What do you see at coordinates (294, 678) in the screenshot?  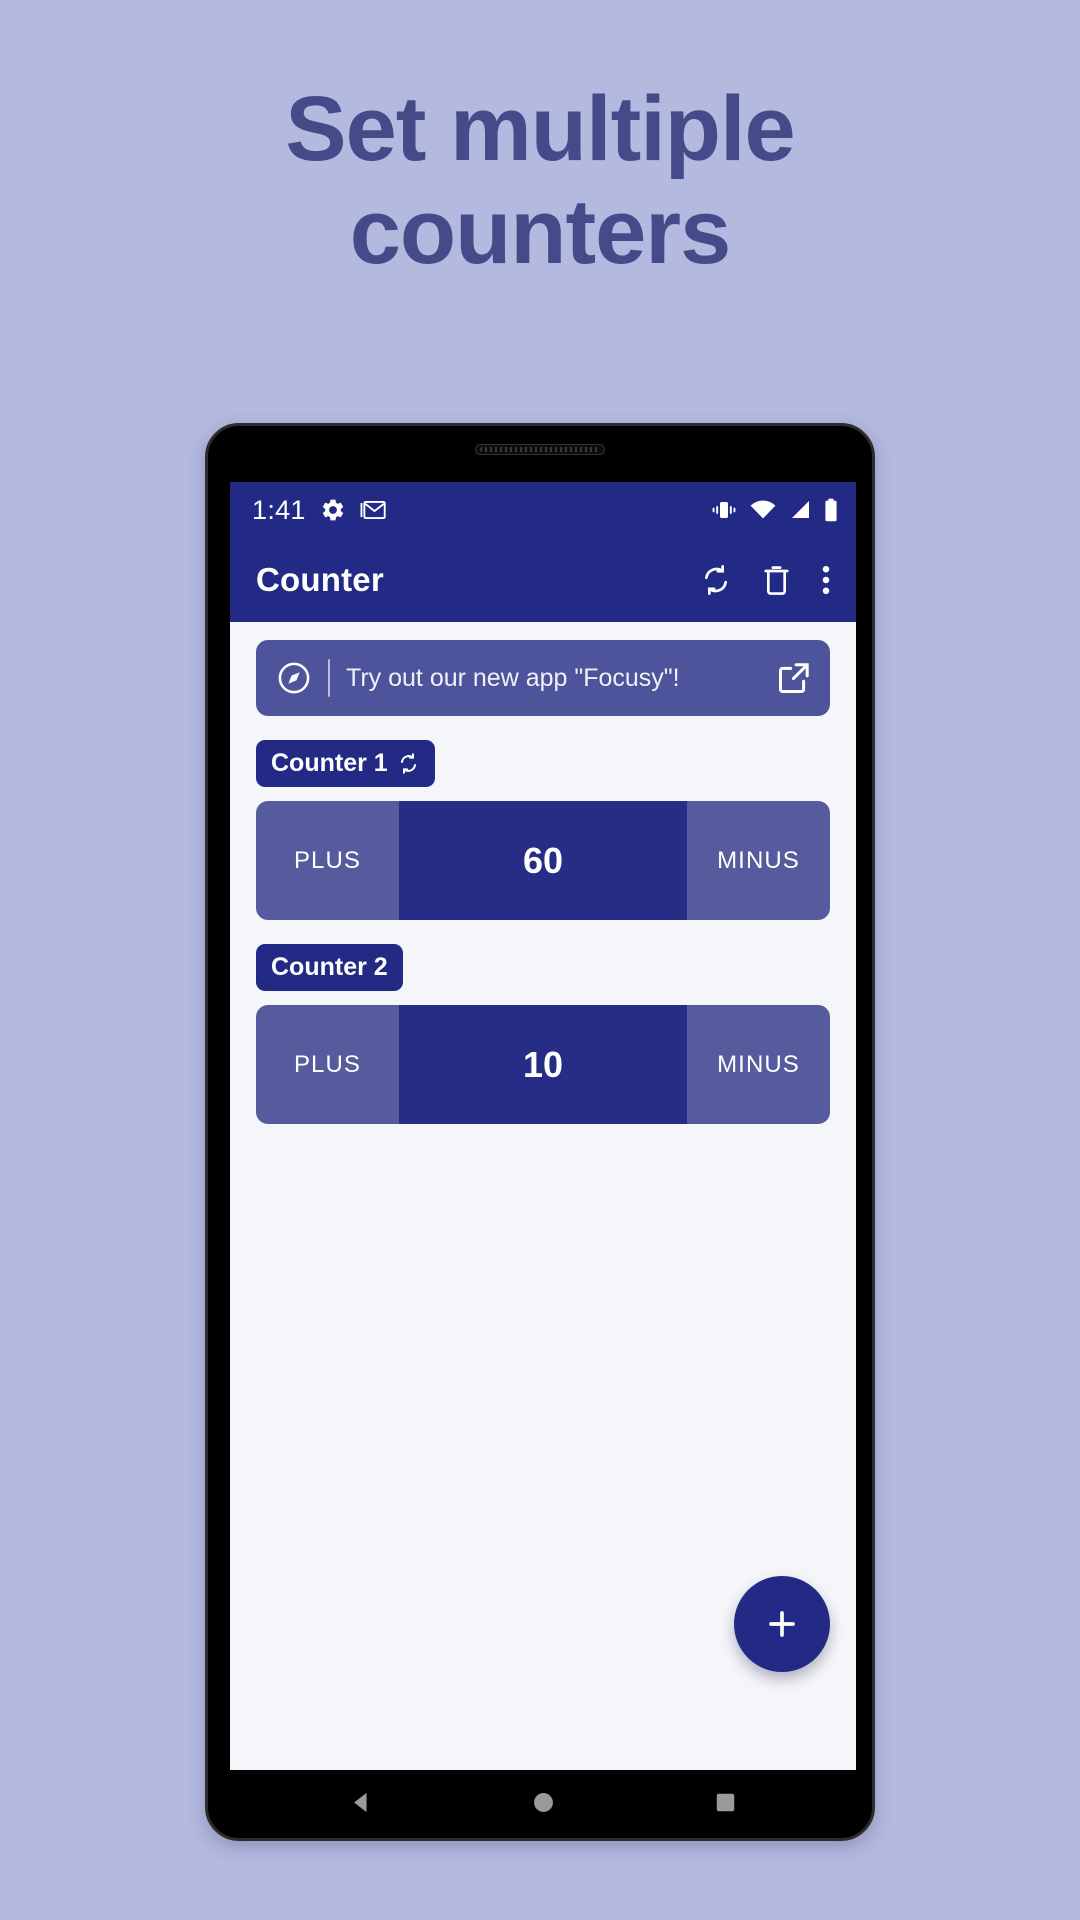 I see `compass-icon` at bounding box center [294, 678].